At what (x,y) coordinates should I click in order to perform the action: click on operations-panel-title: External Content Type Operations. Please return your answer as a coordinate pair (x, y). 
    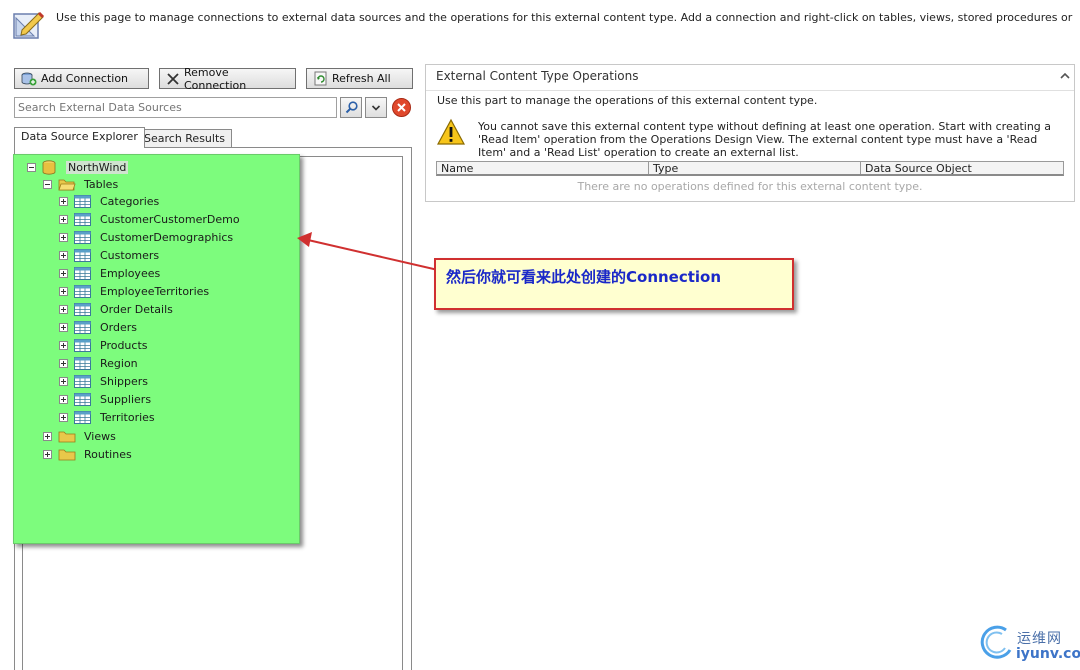
    Looking at the image, I should click on (537, 76).